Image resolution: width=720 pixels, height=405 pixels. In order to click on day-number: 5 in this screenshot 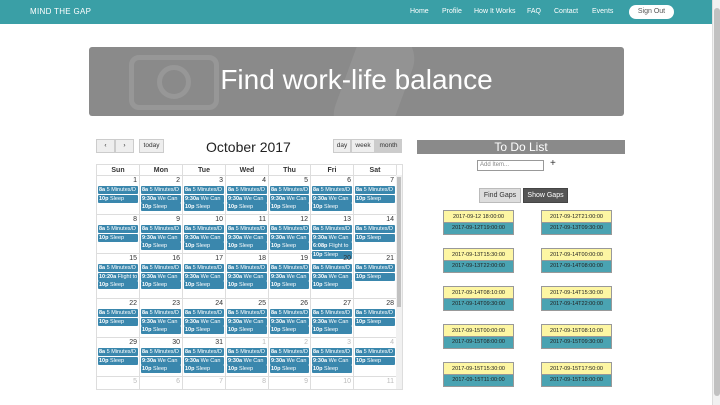, I will do `click(135, 381)`.